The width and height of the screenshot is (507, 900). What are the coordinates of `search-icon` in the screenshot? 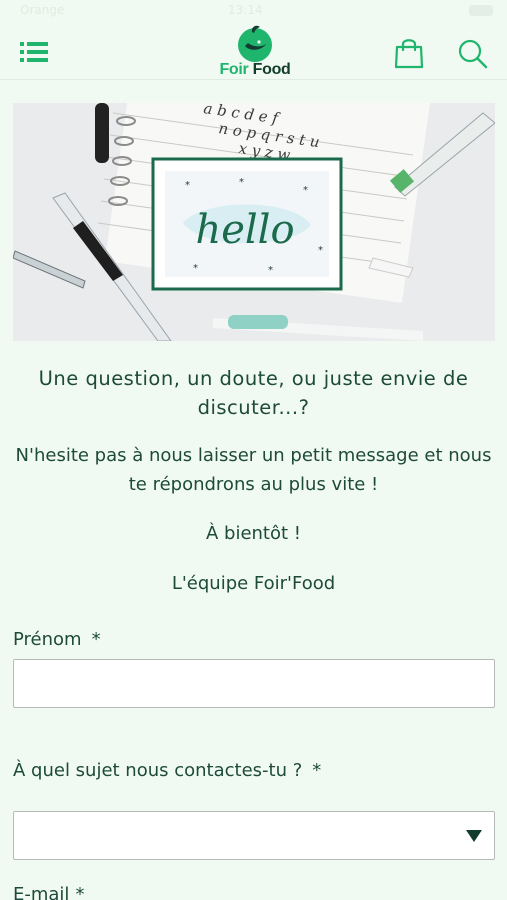 It's located at (473, 54).